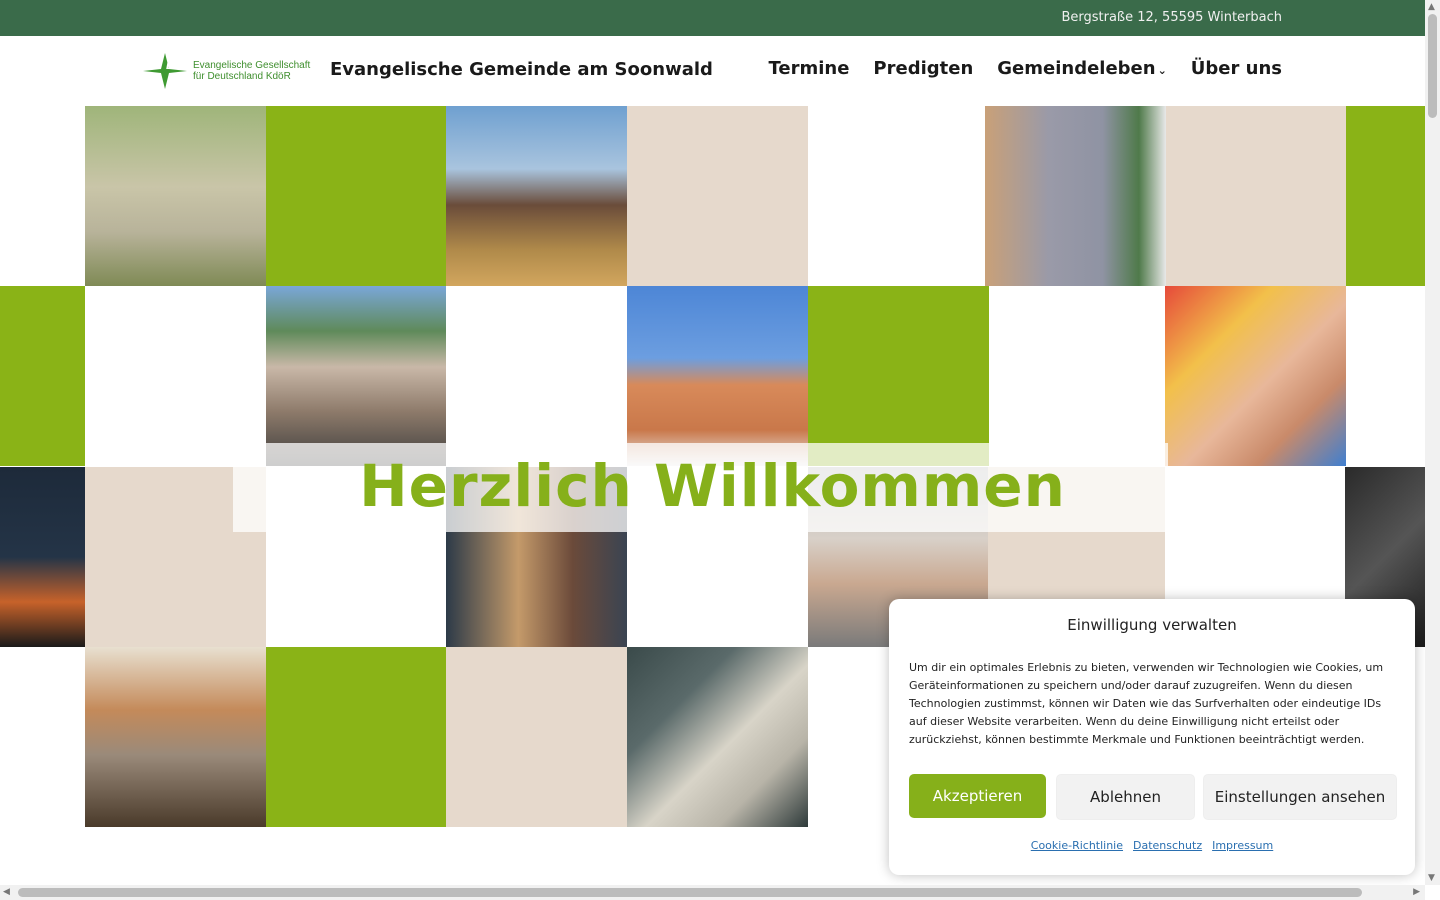 The image size is (1440, 900). Describe the element at coordinates (242, 76) in the screenshot. I see `logo-line-2: für Deutschland KdöR` at that location.